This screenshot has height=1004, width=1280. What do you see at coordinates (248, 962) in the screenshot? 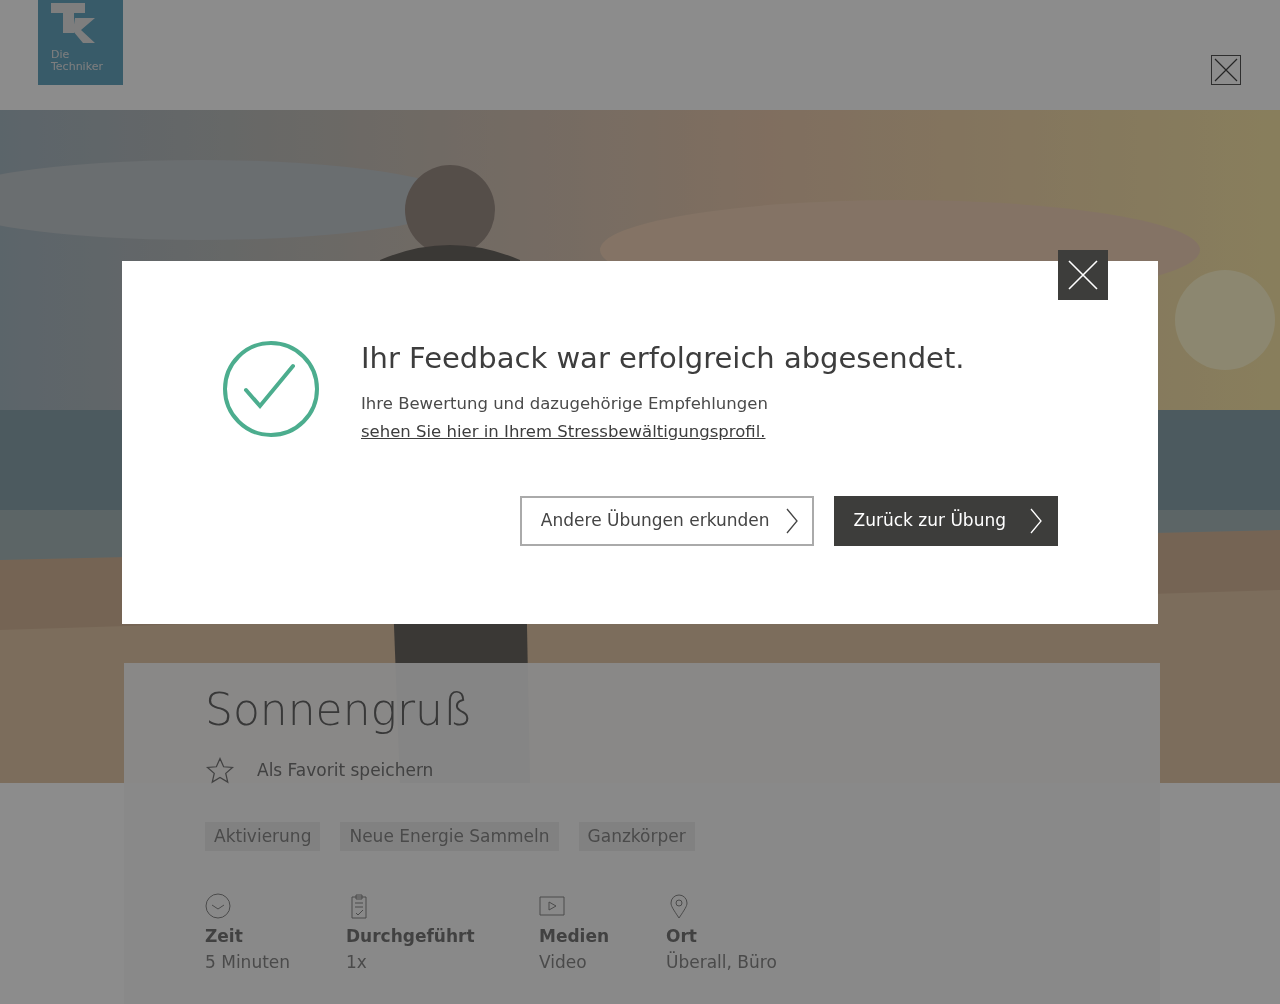
I see `fact-value: 5 Minuten` at bounding box center [248, 962].